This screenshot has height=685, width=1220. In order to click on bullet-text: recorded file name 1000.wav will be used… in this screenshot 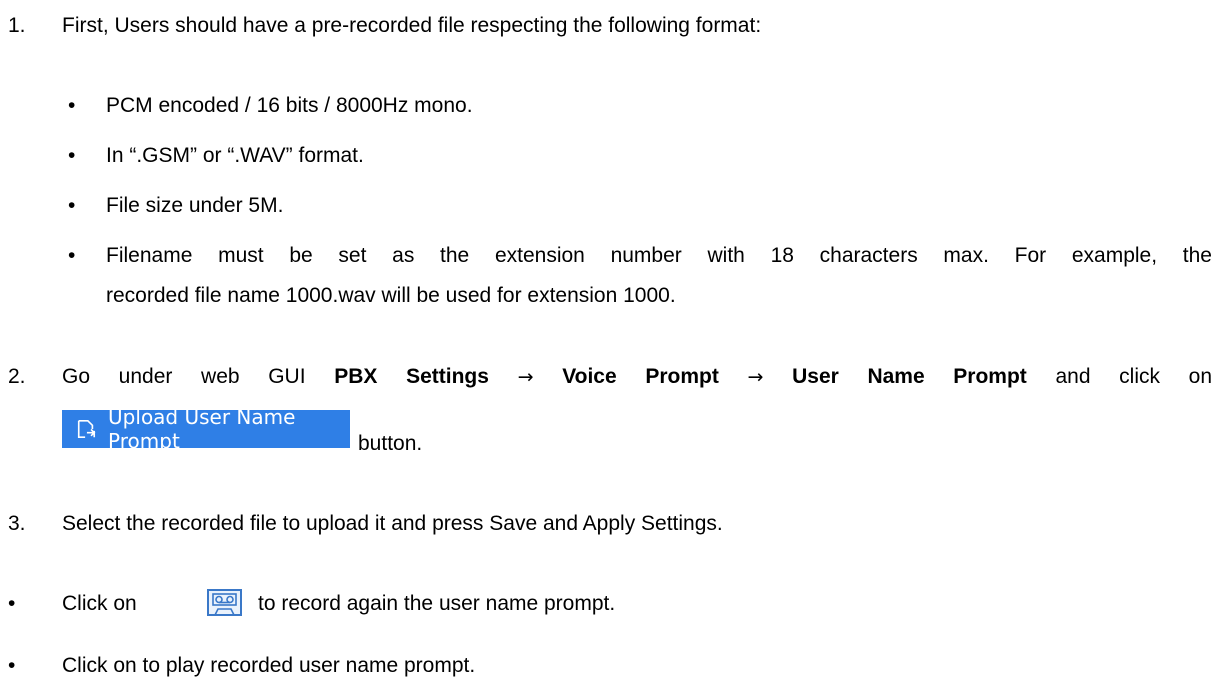, I will do `click(391, 295)`.